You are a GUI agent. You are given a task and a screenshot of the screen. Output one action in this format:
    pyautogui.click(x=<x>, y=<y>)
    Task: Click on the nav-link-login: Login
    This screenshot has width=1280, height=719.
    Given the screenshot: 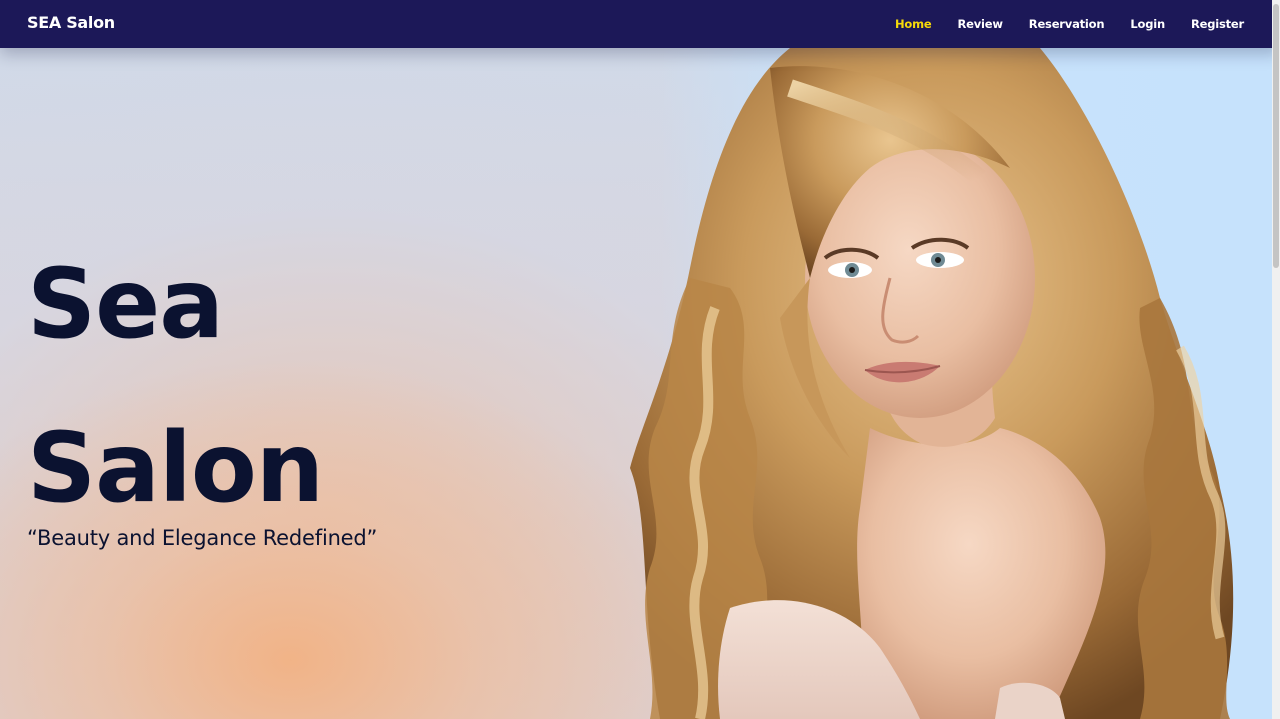 What is the action you would take?
    pyautogui.click(x=1147, y=24)
    